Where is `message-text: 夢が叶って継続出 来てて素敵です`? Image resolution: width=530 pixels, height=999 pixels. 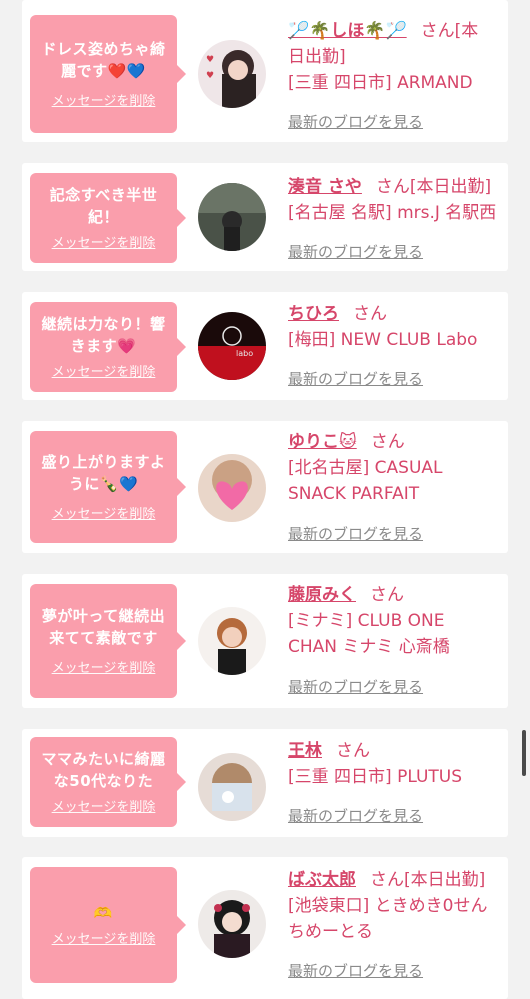
message-text: 夢が叶って継続出 来てて素敵です is located at coordinates (103, 627).